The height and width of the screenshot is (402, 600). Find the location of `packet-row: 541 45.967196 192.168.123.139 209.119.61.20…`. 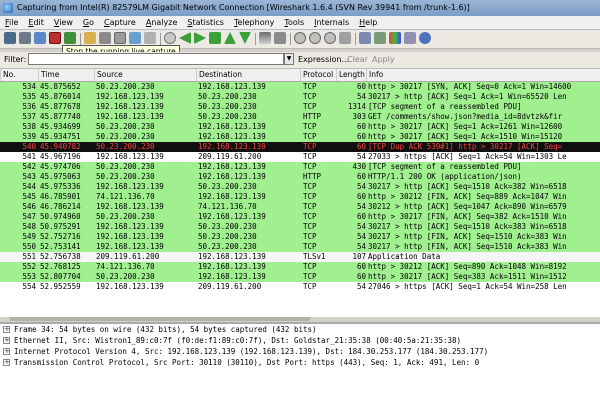

packet-row: 541 45.967196 192.168.123.139 209.119.61.20… is located at coordinates (300, 157).